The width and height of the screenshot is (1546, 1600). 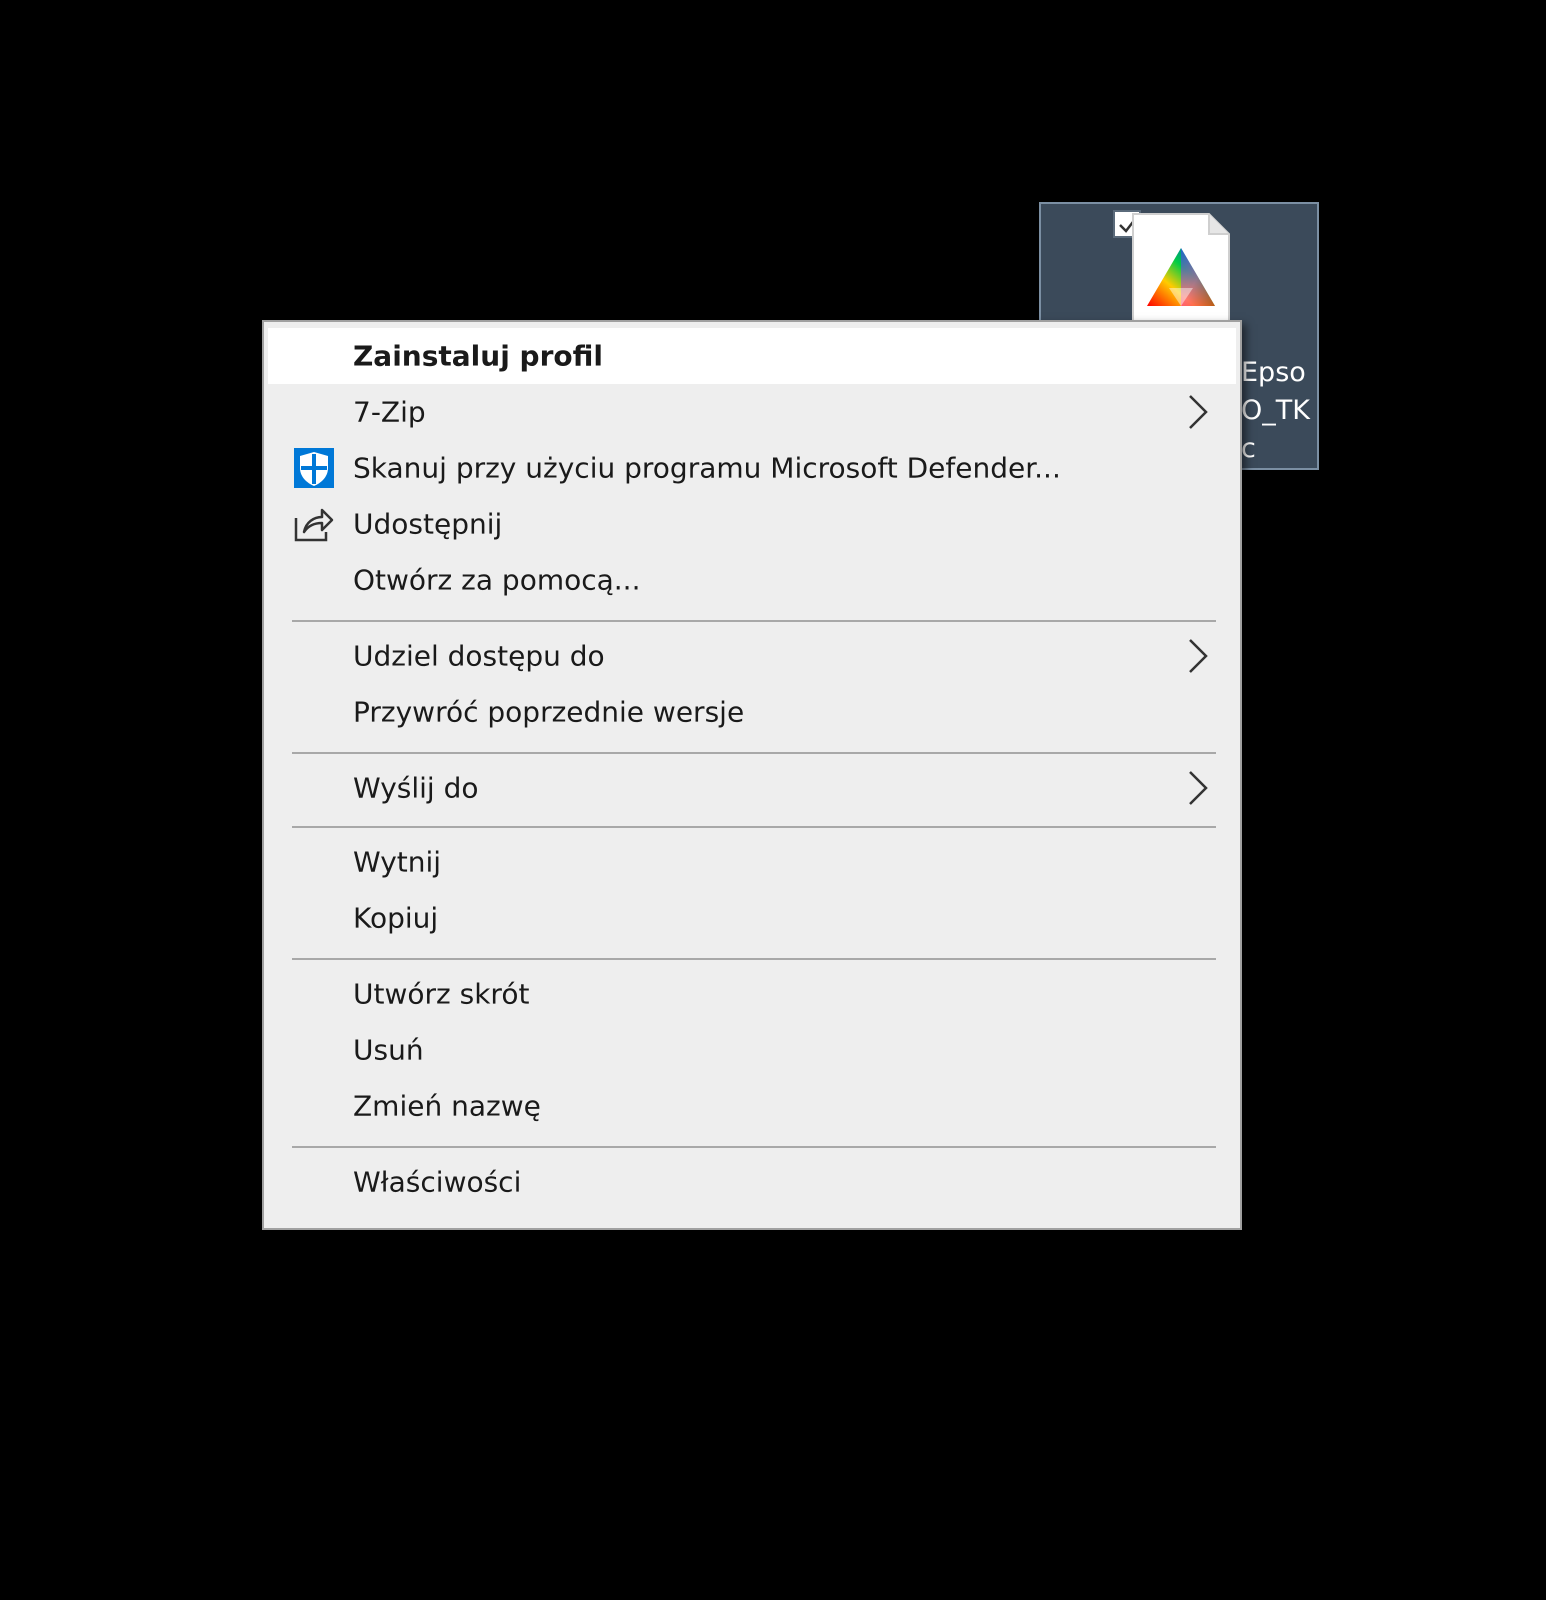 I want to click on menu-item-7zip: 7-Zip, so click(x=752, y=412).